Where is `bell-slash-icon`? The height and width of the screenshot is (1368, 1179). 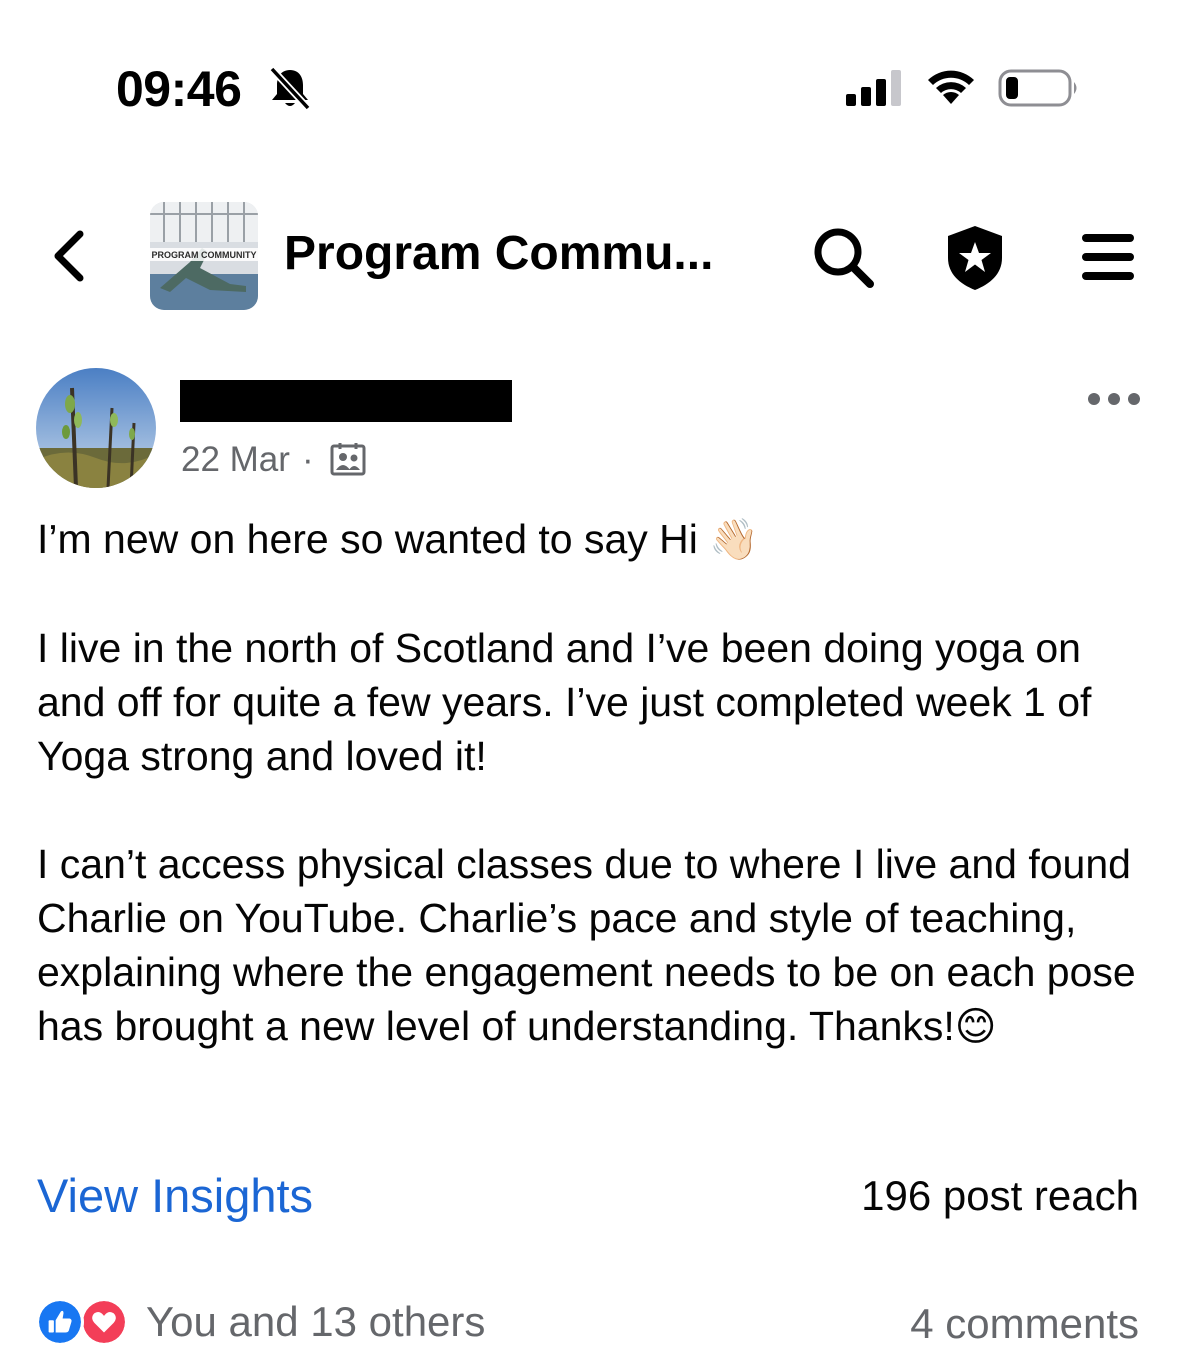 bell-slash-icon is located at coordinates (290, 88).